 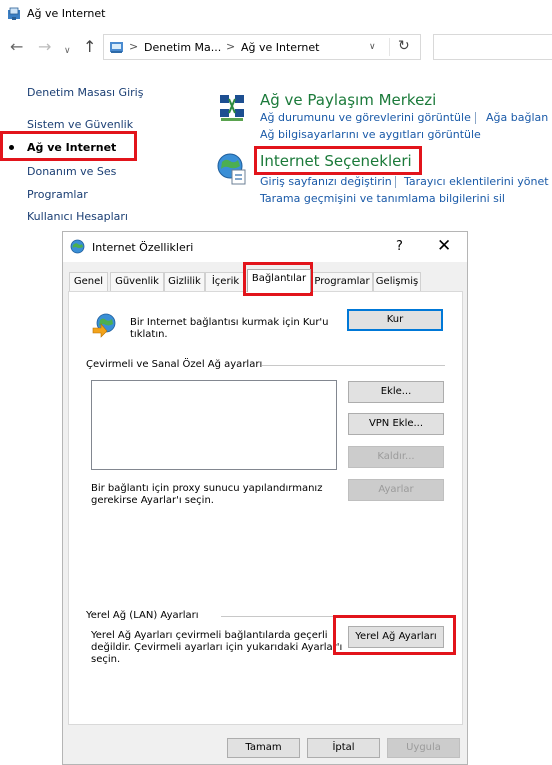 What do you see at coordinates (88, 281) in the screenshot?
I see `tab-general: Genel` at bounding box center [88, 281].